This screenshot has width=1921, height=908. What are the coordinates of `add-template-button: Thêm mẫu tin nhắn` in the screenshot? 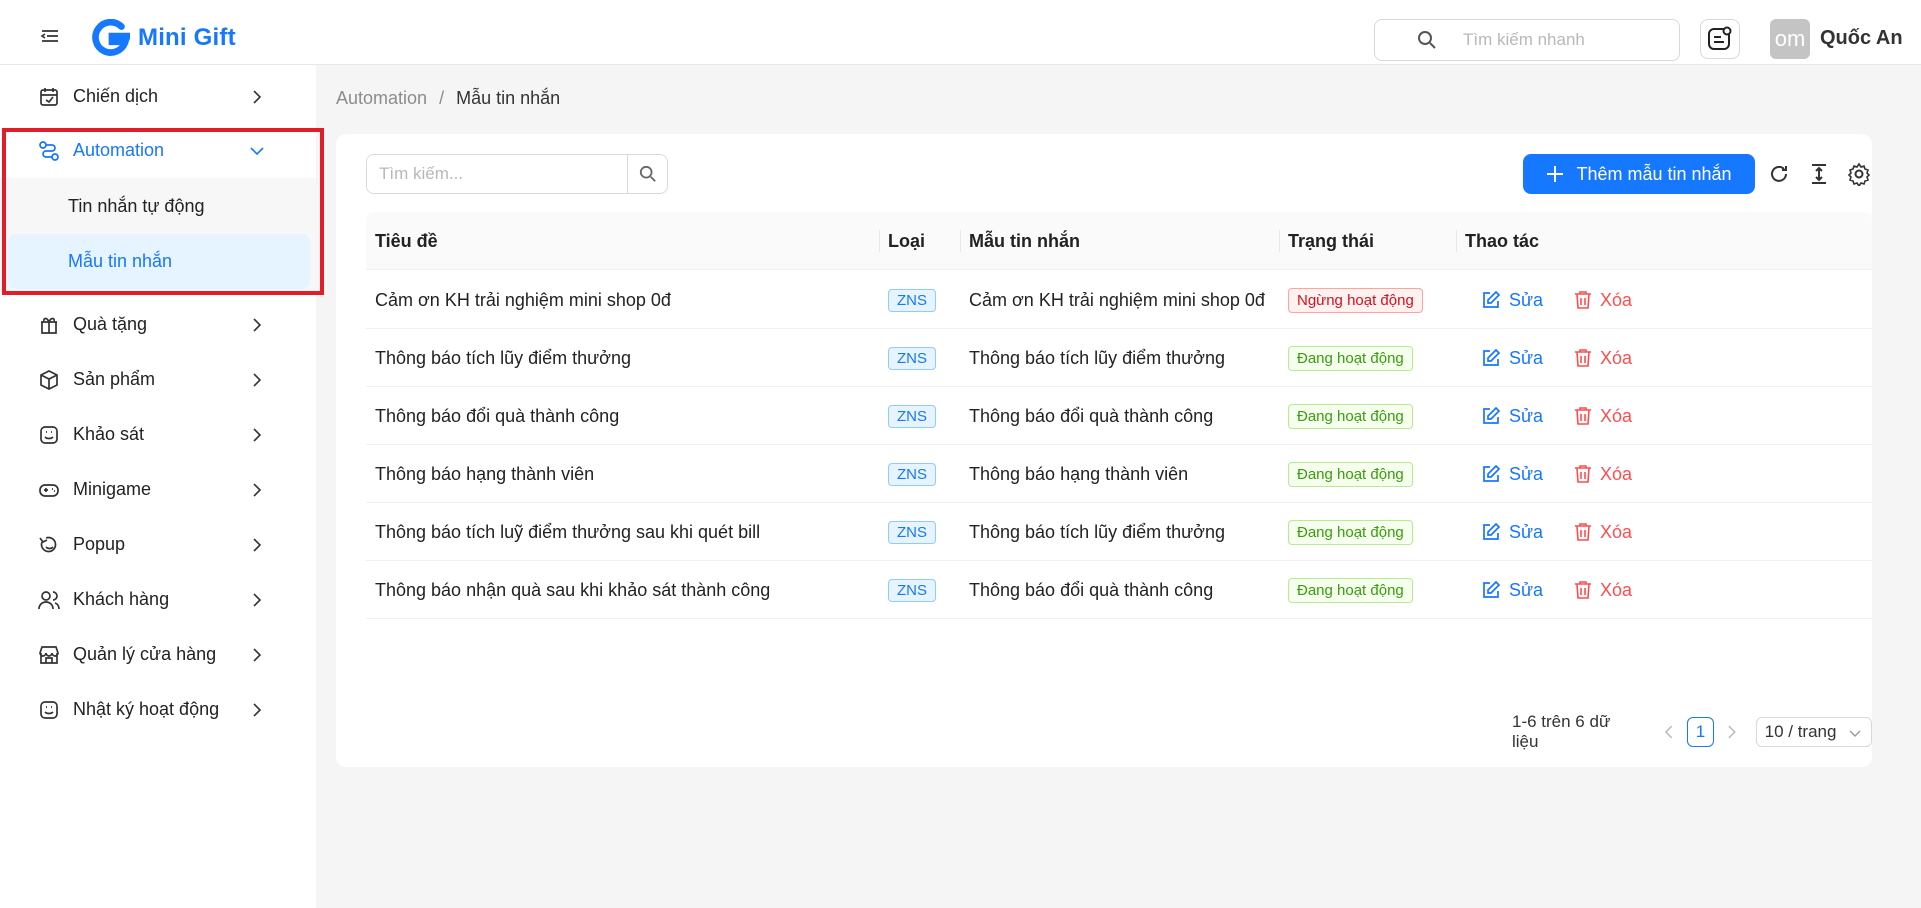 It's located at (1639, 174).